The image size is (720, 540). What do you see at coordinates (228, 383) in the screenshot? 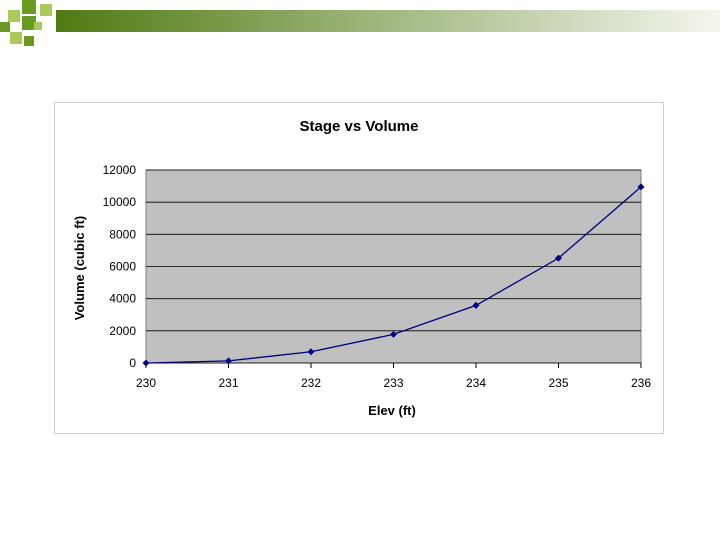
I see `x-tick-label: 231` at bounding box center [228, 383].